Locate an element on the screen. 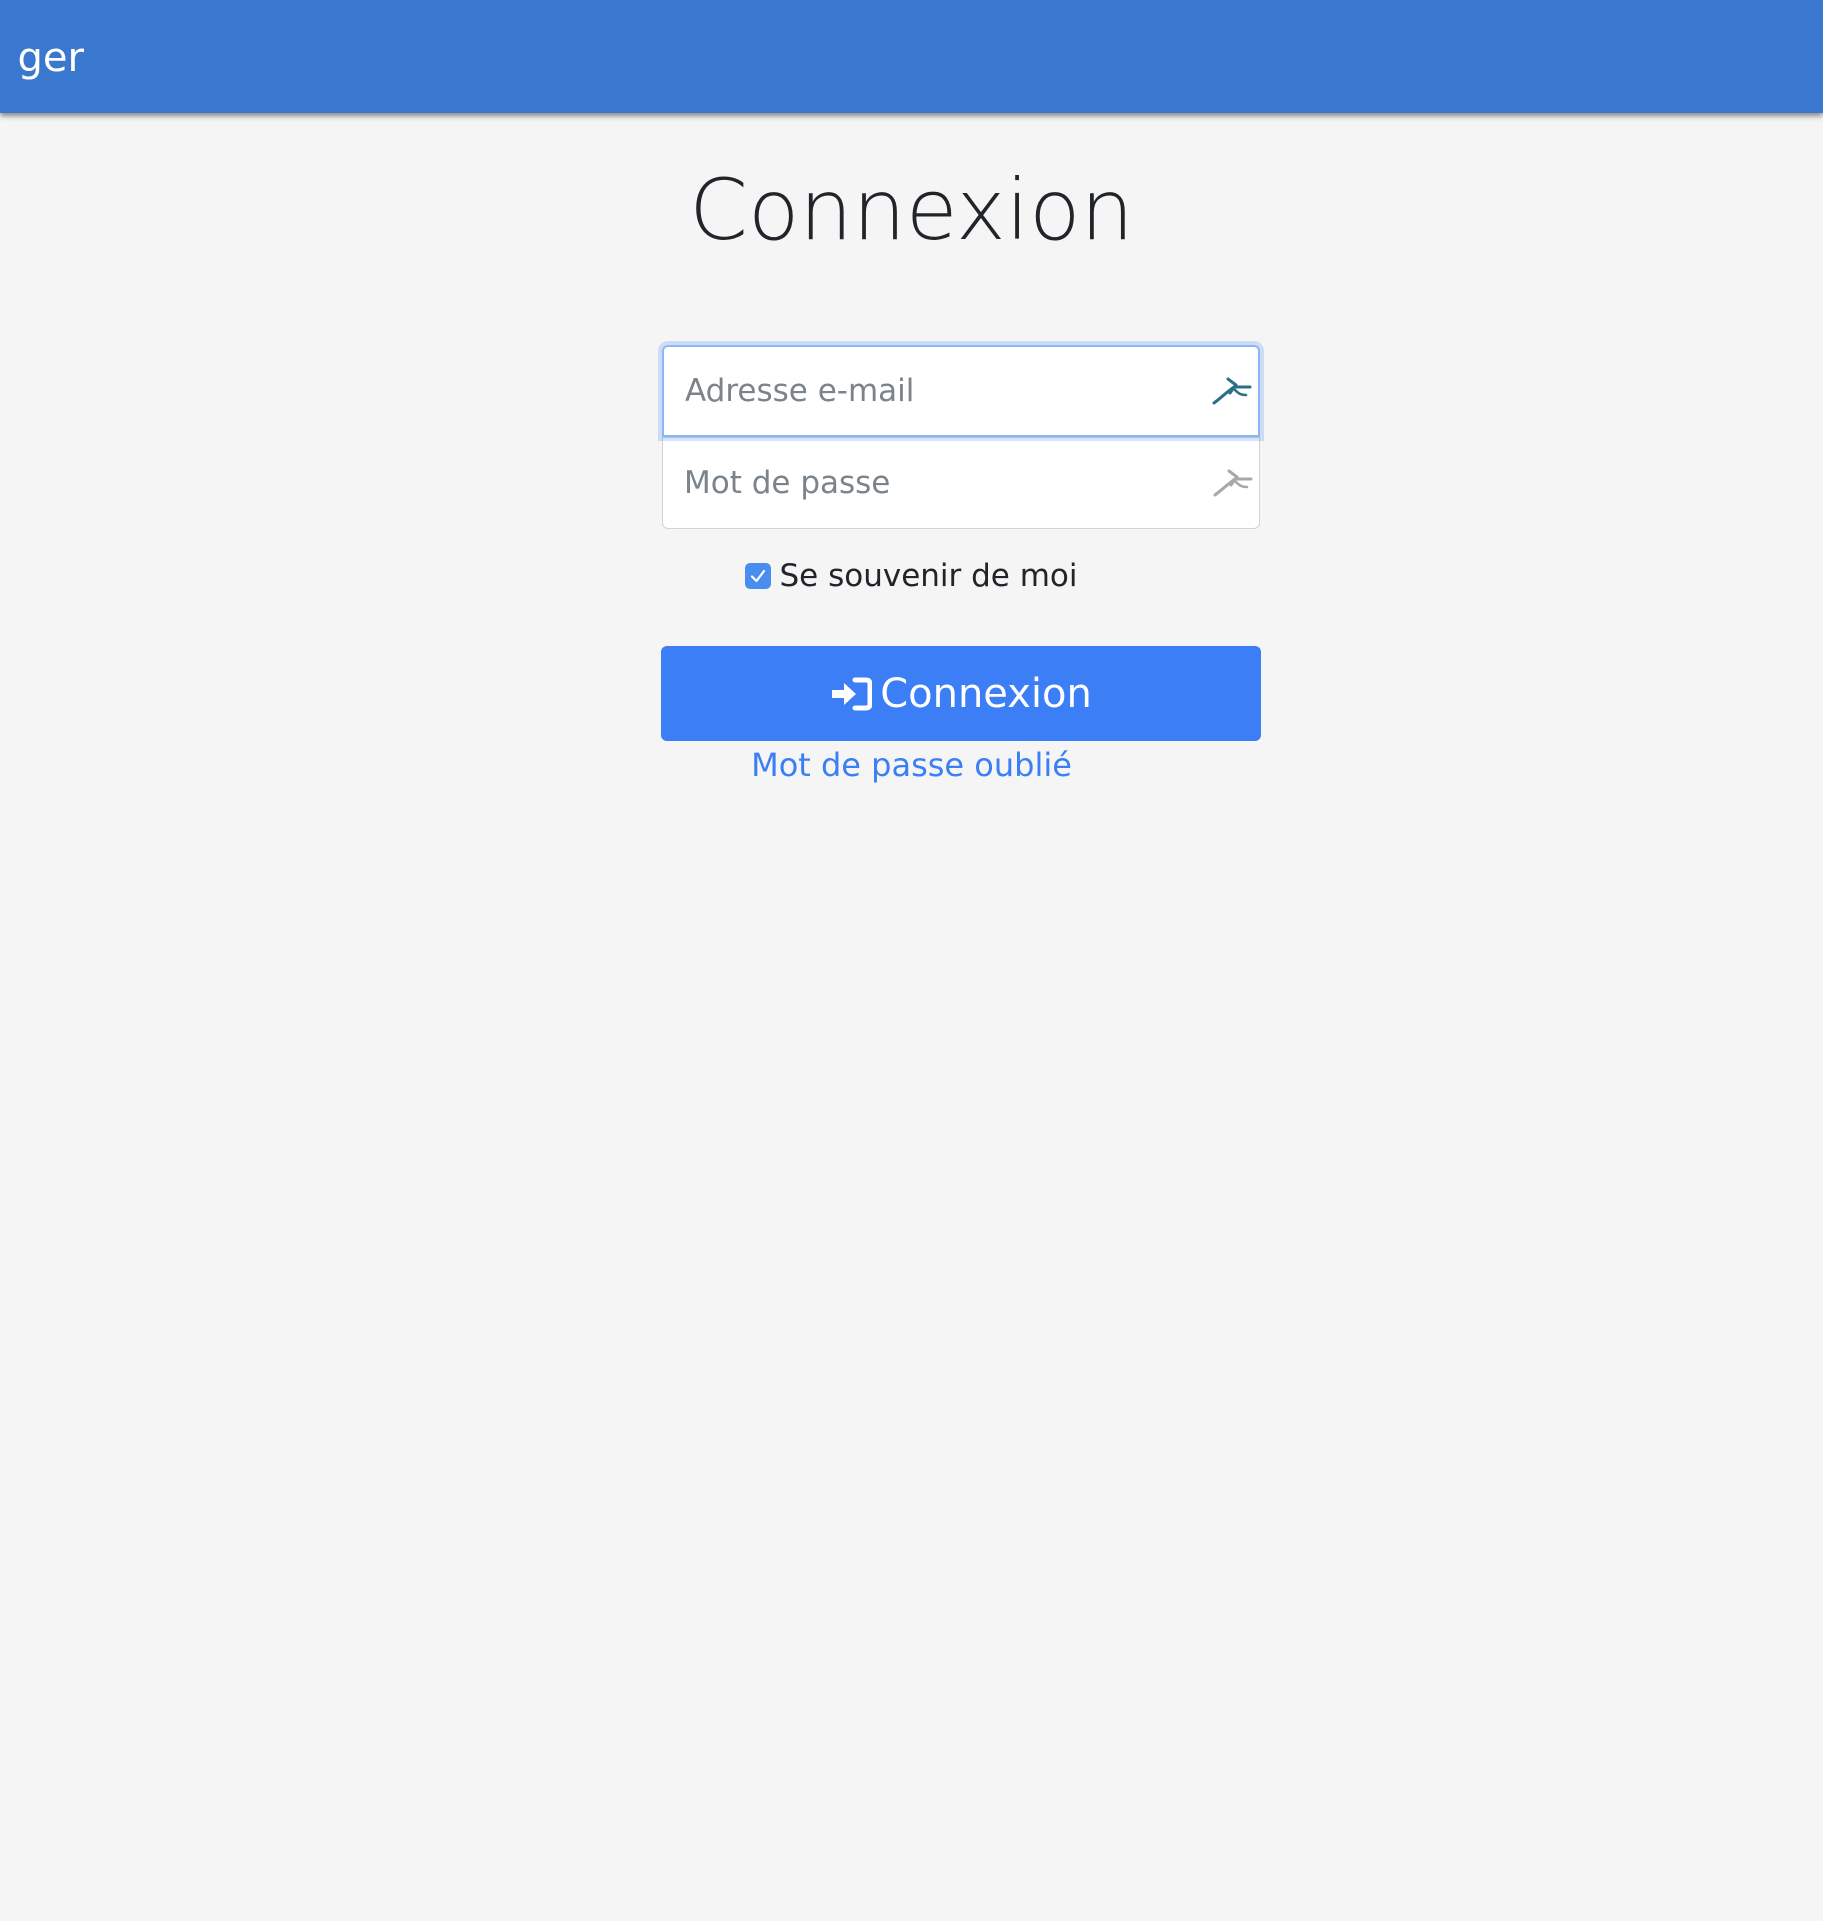 Image resolution: width=1823 pixels, height=1921 pixels. password-field-container is located at coordinates (961, 483).